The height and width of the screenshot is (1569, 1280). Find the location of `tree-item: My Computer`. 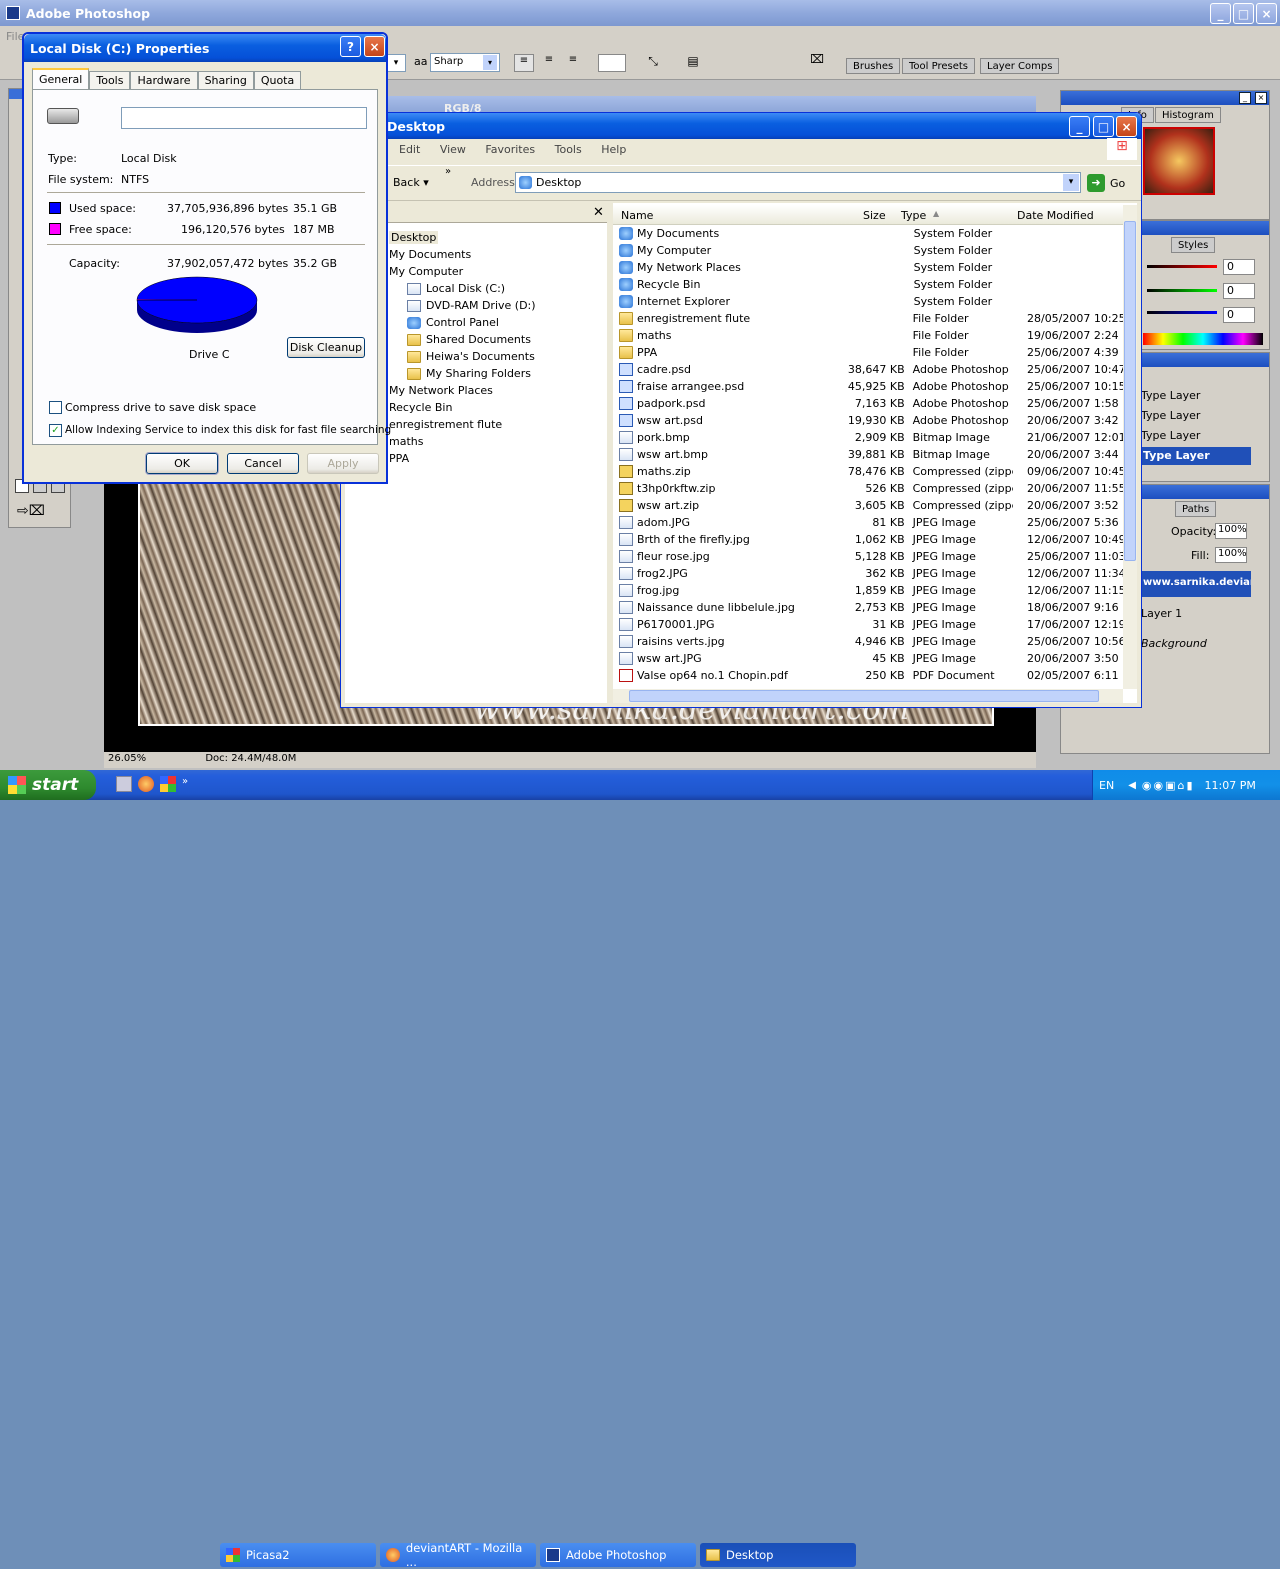

tree-item: My Computer is located at coordinates (426, 271).